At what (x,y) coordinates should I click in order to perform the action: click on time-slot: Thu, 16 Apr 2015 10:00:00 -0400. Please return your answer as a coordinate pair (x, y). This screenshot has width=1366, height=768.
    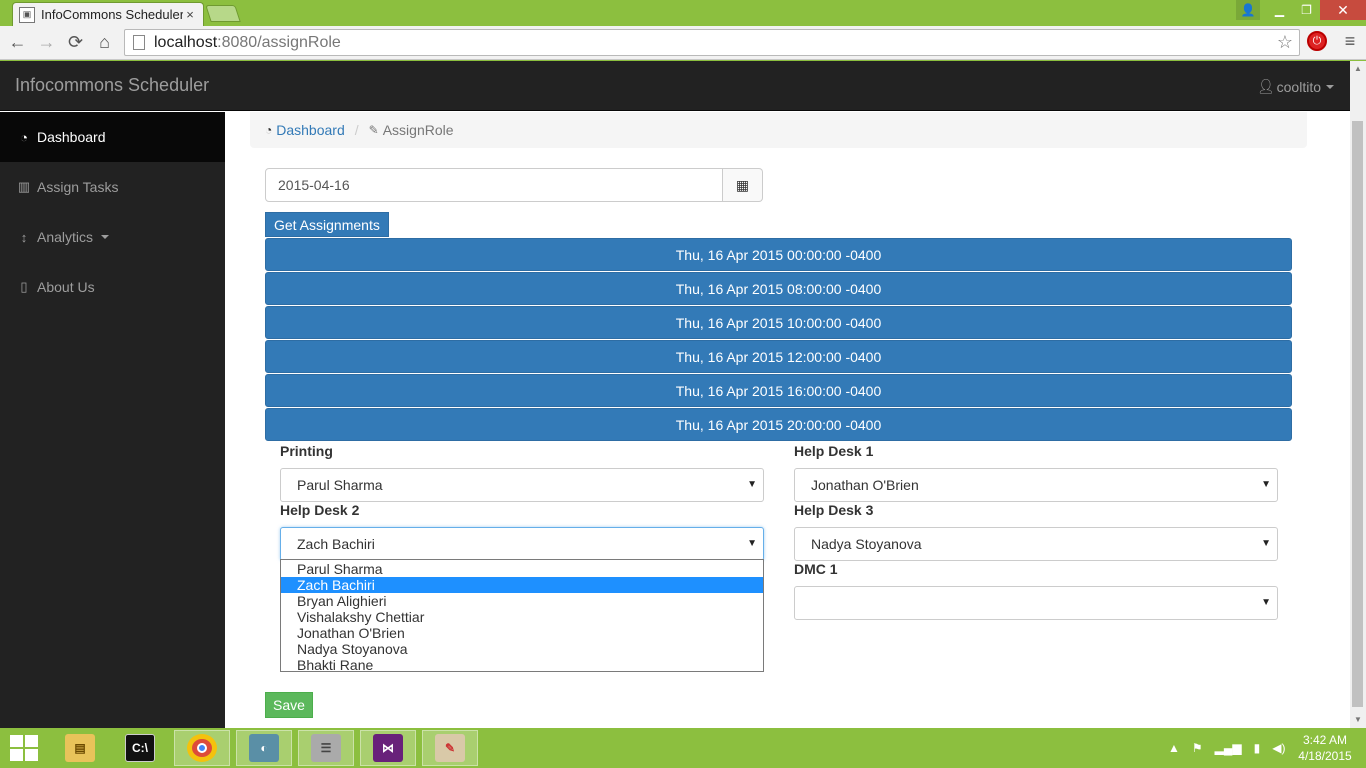
    Looking at the image, I should click on (778, 322).